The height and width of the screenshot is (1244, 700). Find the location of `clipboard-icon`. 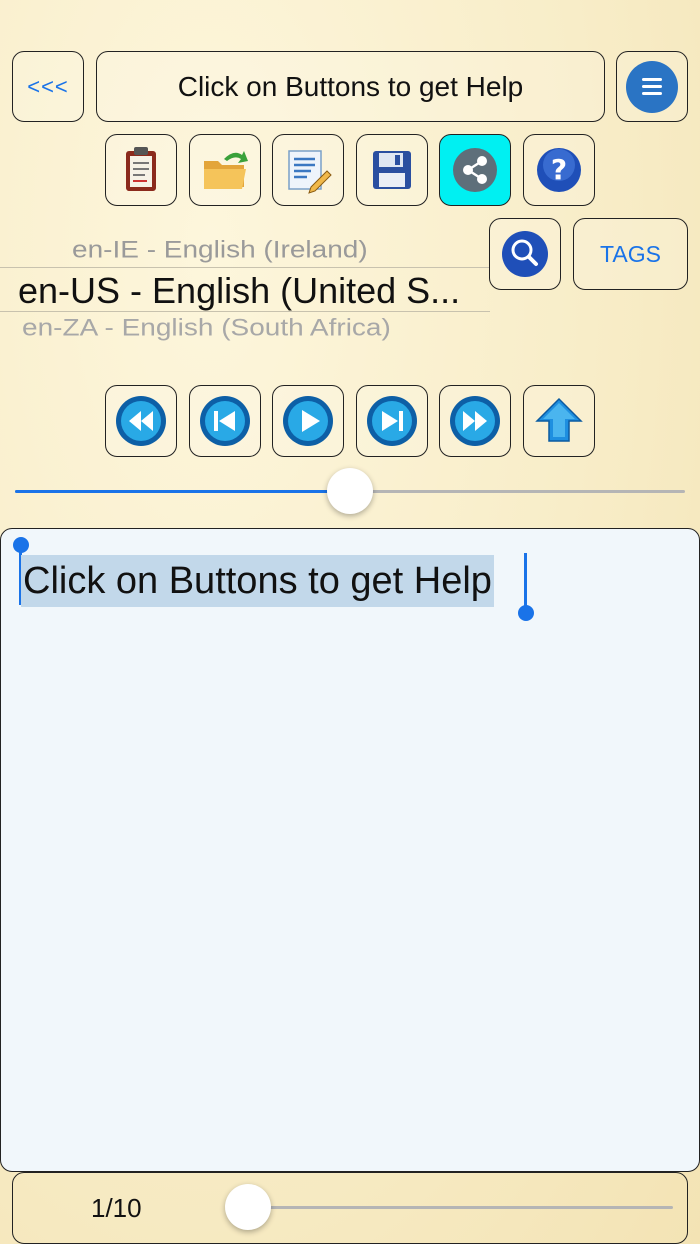

clipboard-icon is located at coordinates (141, 169).